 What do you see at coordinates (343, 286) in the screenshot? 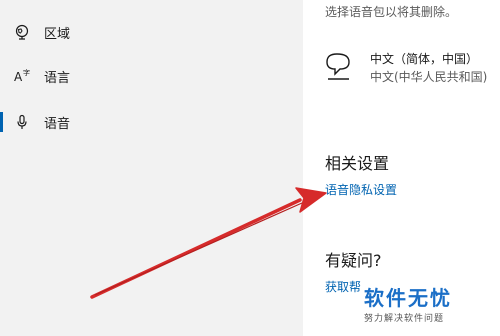
I see `get-help-link: 获取帮` at bounding box center [343, 286].